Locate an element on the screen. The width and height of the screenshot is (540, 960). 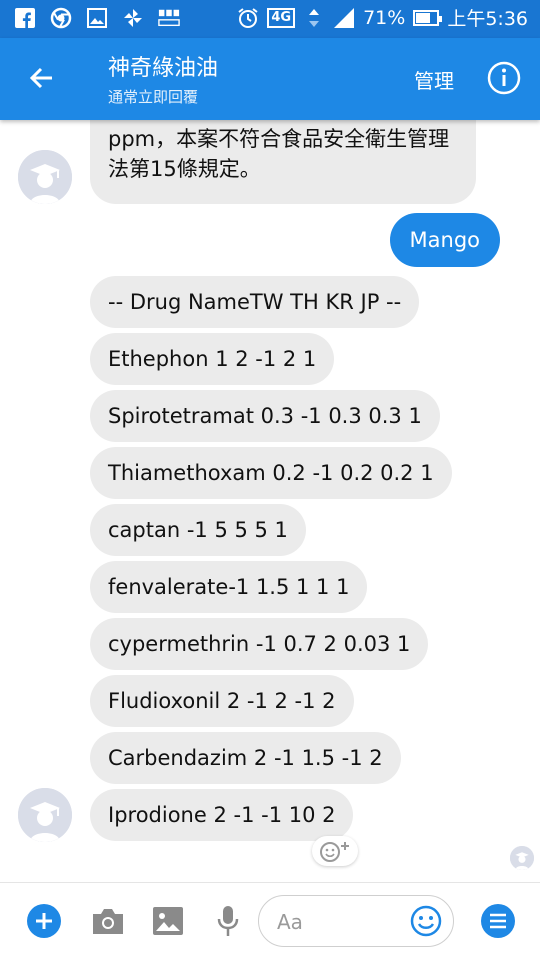
battery-percent: 71% is located at coordinates (384, 17).